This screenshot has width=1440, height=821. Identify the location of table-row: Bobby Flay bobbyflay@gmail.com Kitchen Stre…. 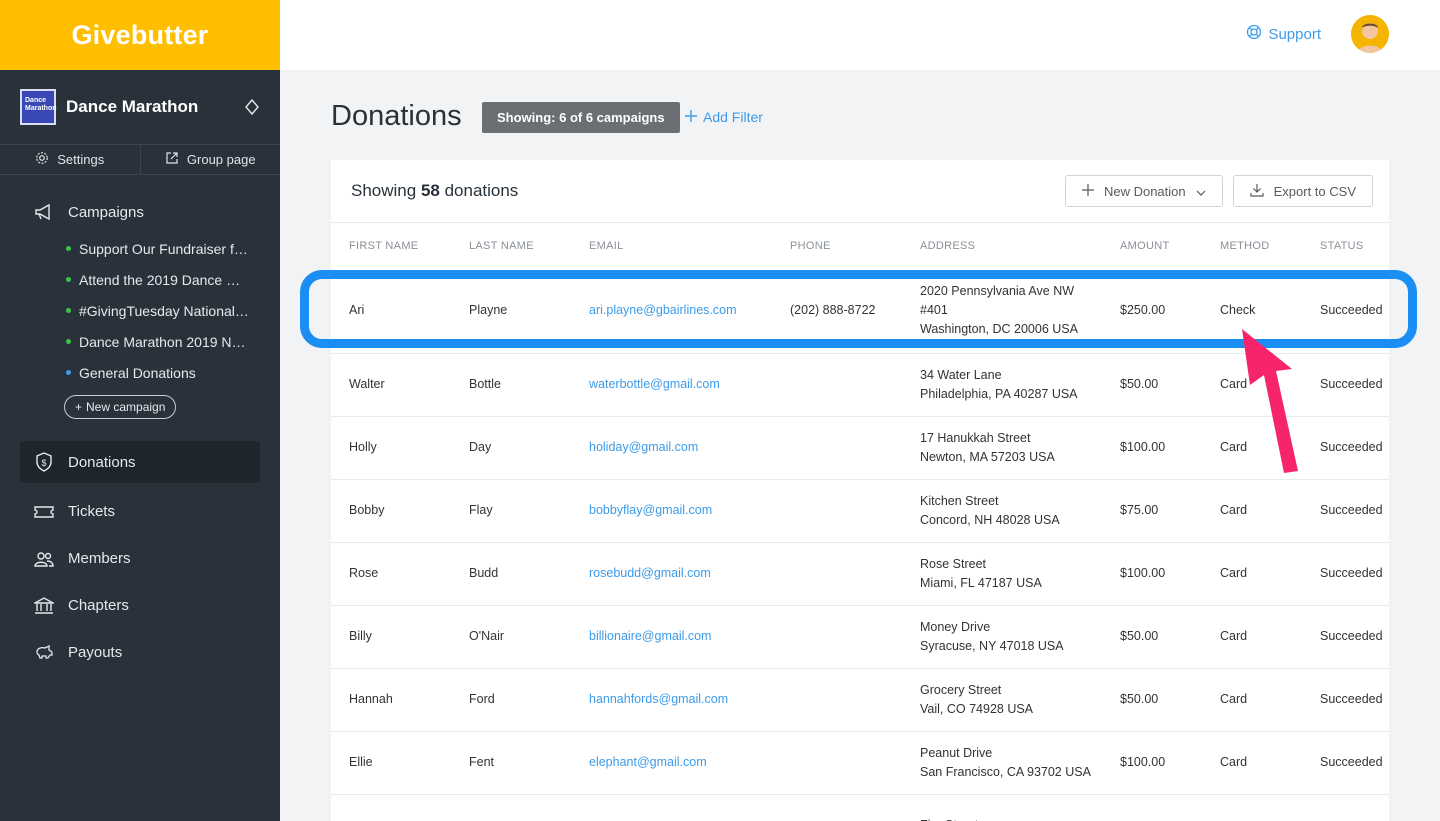
(860, 510).